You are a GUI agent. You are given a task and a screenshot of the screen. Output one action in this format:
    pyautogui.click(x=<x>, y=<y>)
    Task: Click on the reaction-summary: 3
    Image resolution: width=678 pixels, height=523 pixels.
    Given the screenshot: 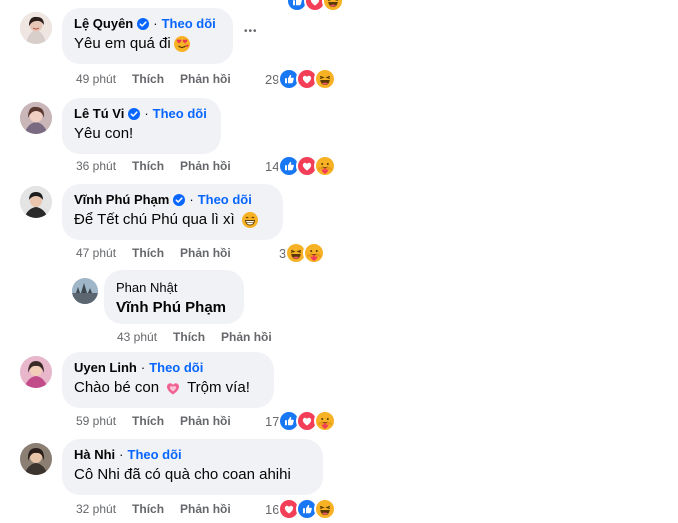 What is the action you would take?
    pyautogui.click(x=302, y=253)
    